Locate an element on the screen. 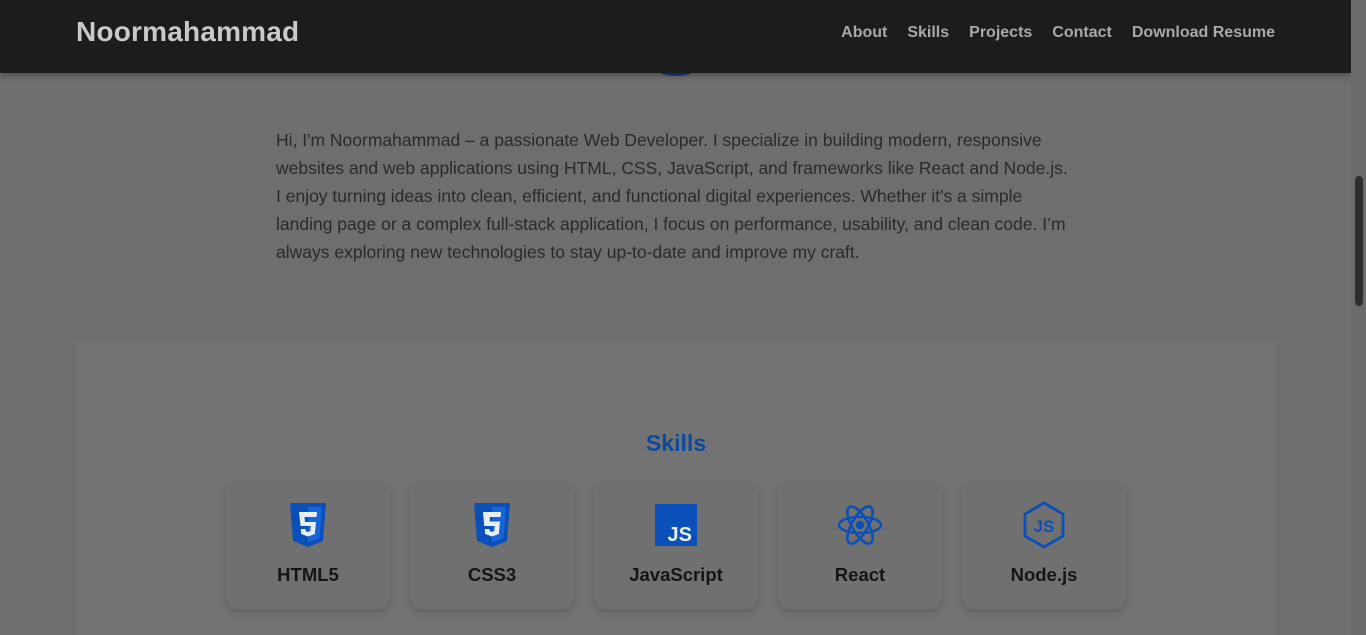 This screenshot has width=1366, height=635. javascript-icon: JS is located at coordinates (676, 525).